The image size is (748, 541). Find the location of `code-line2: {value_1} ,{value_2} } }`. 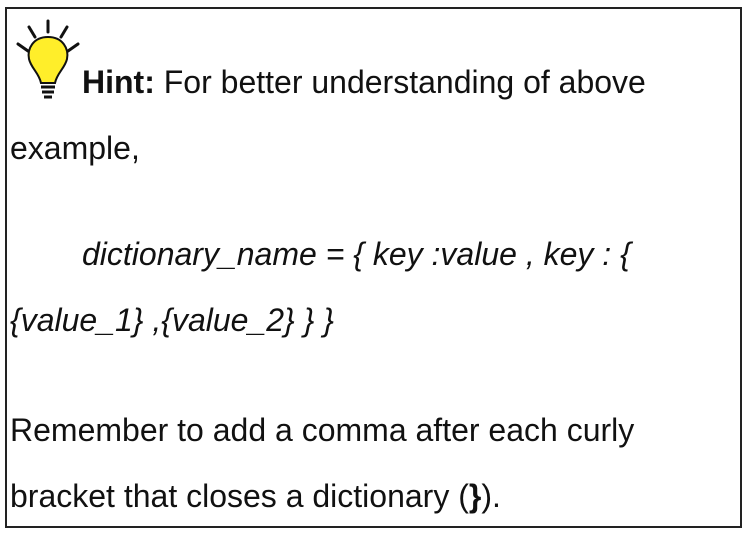

code-line2: {value_1} ,{value_2} } } is located at coordinates (172, 320).